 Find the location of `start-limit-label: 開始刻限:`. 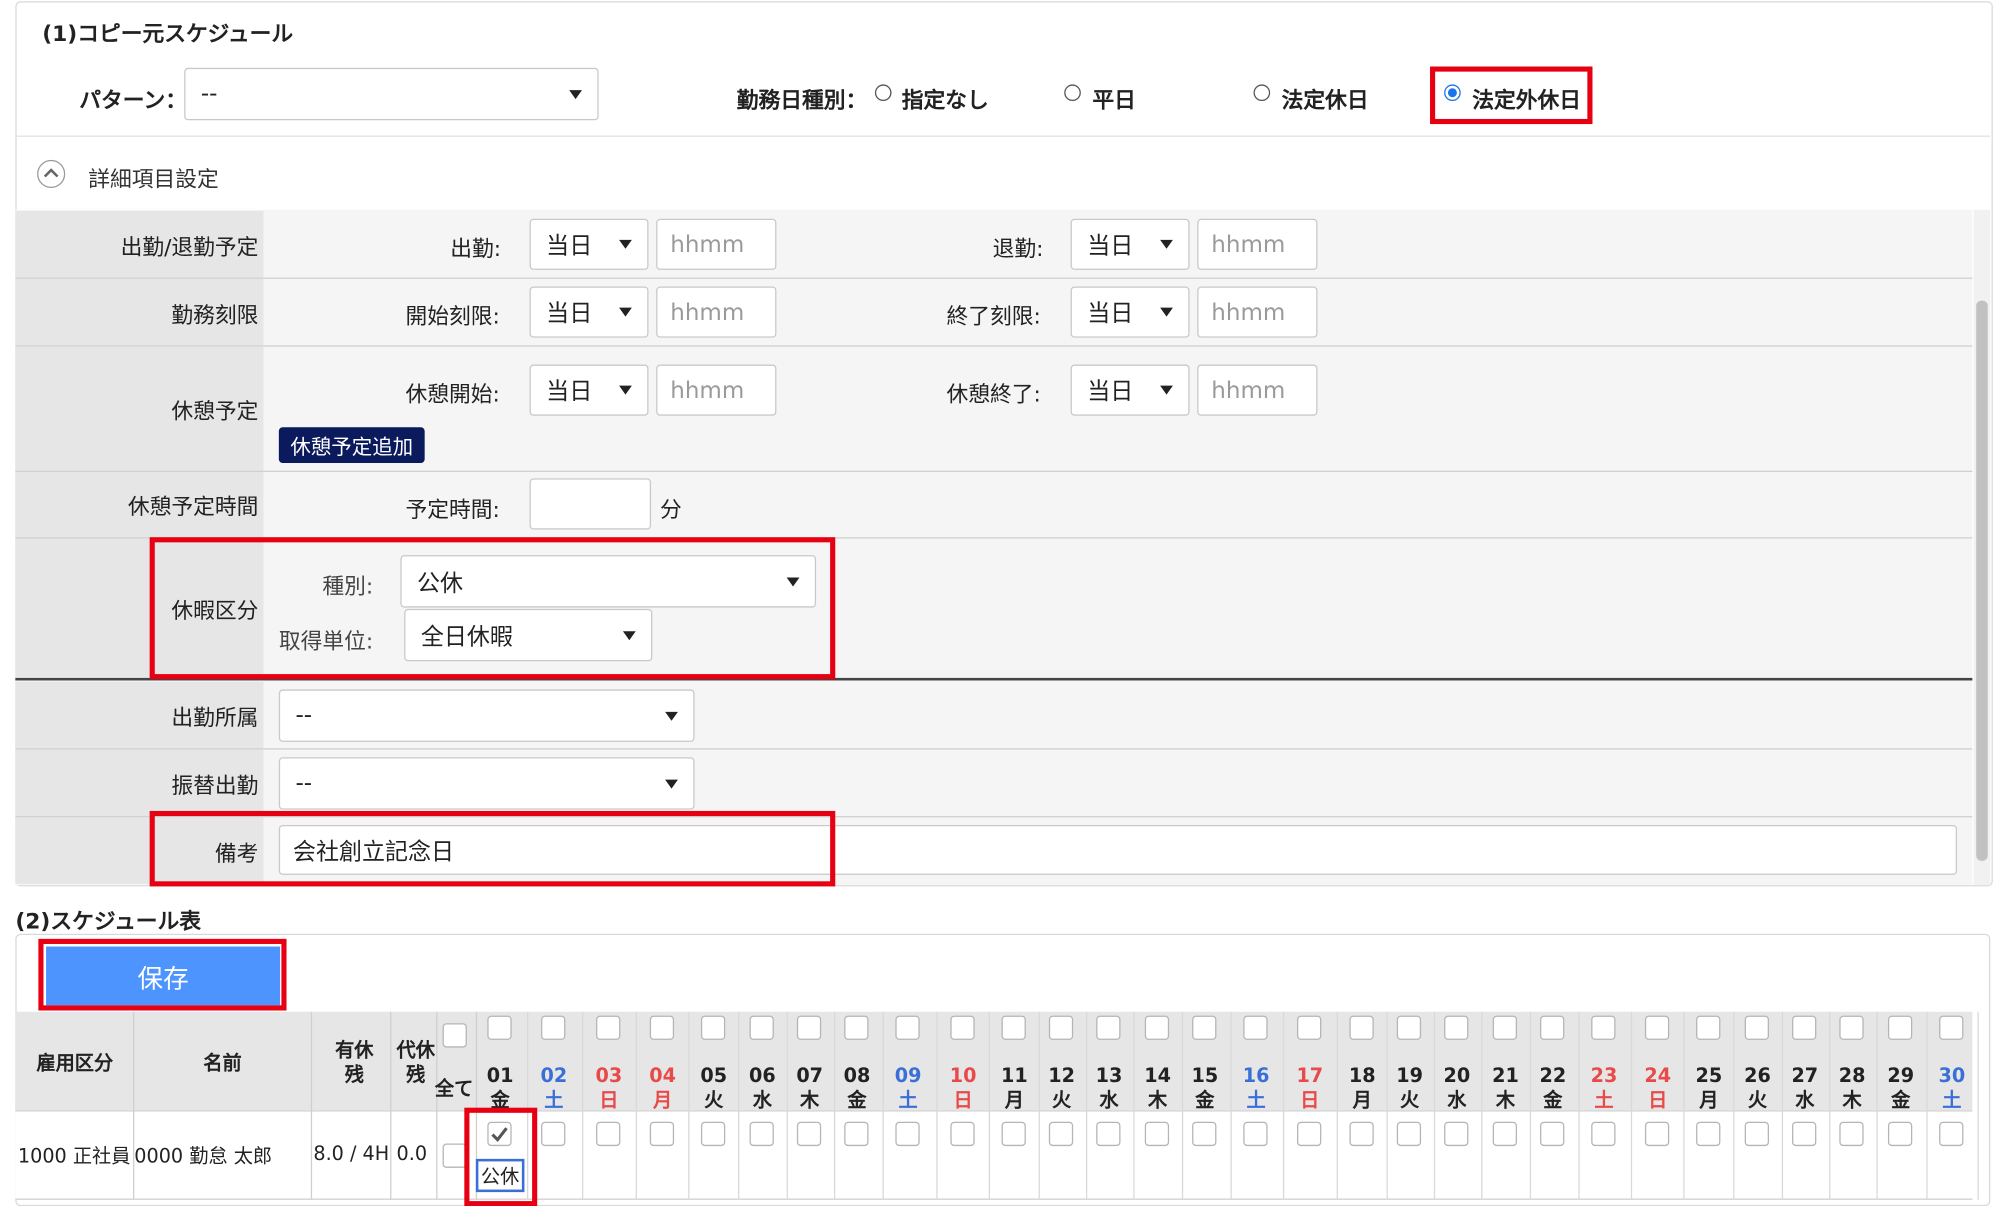

start-limit-label: 開始刻限: is located at coordinates (452, 317).